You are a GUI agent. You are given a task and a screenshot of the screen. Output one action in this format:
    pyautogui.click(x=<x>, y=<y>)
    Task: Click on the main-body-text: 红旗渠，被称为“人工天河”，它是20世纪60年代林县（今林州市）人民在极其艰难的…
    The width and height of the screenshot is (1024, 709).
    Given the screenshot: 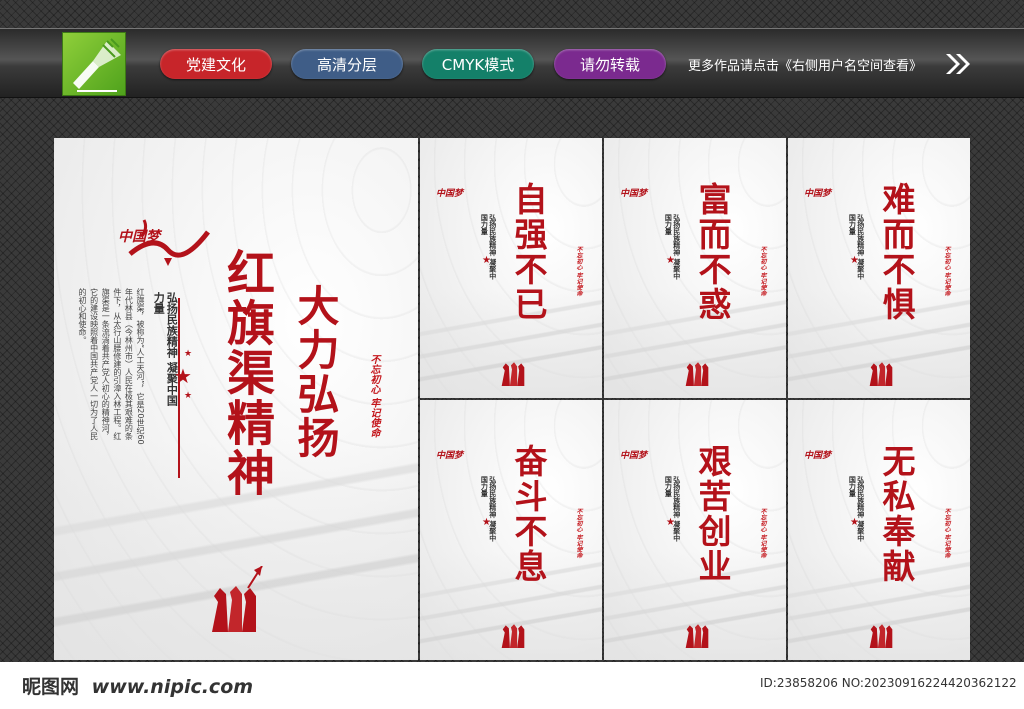 What is the action you would take?
    pyautogui.click(x=111, y=366)
    